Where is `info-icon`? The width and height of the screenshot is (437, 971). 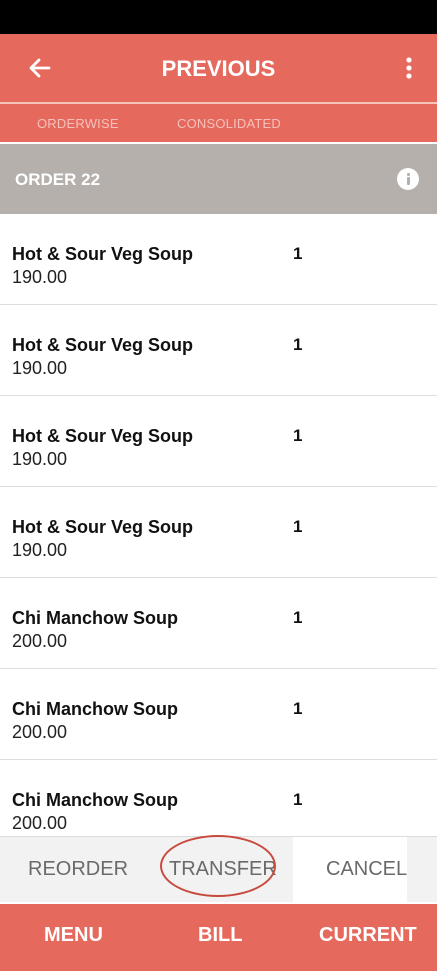 info-icon is located at coordinates (408, 179).